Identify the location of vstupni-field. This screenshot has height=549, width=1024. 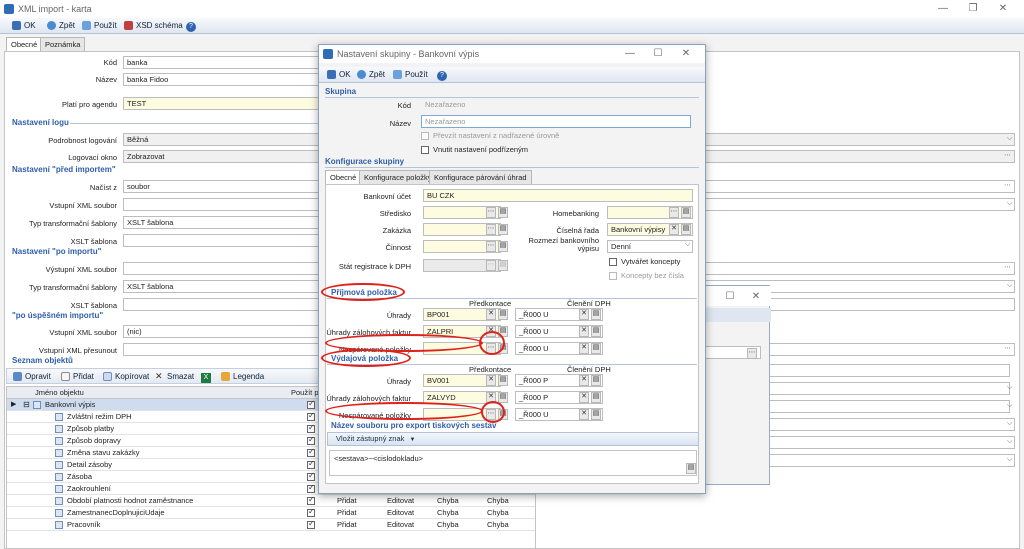
(223, 204).